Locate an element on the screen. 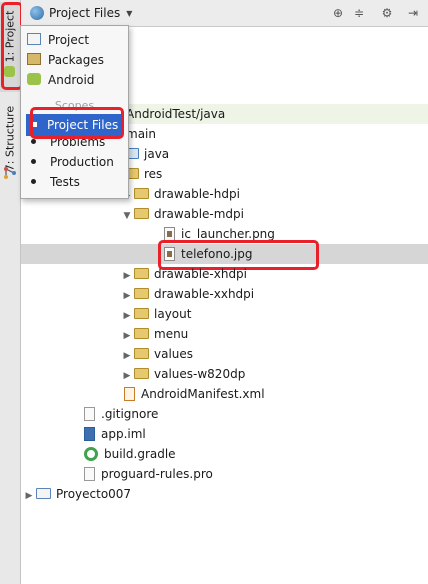  tree-label: menu is located at coordinates (171, 334).